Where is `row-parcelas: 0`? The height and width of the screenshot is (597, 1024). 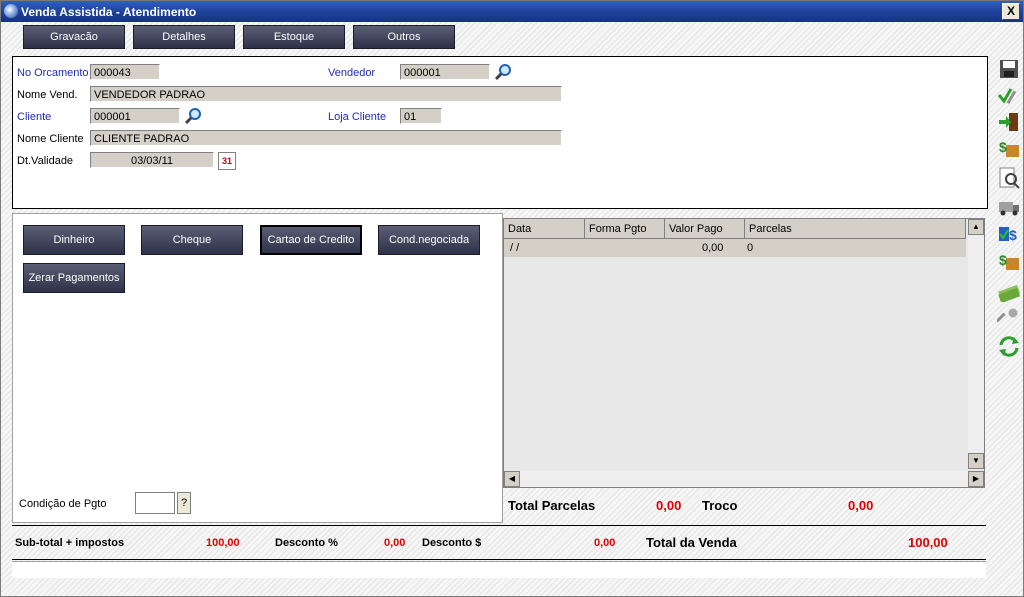 row-parcelas: 0 is located at coordinates (750, 248).